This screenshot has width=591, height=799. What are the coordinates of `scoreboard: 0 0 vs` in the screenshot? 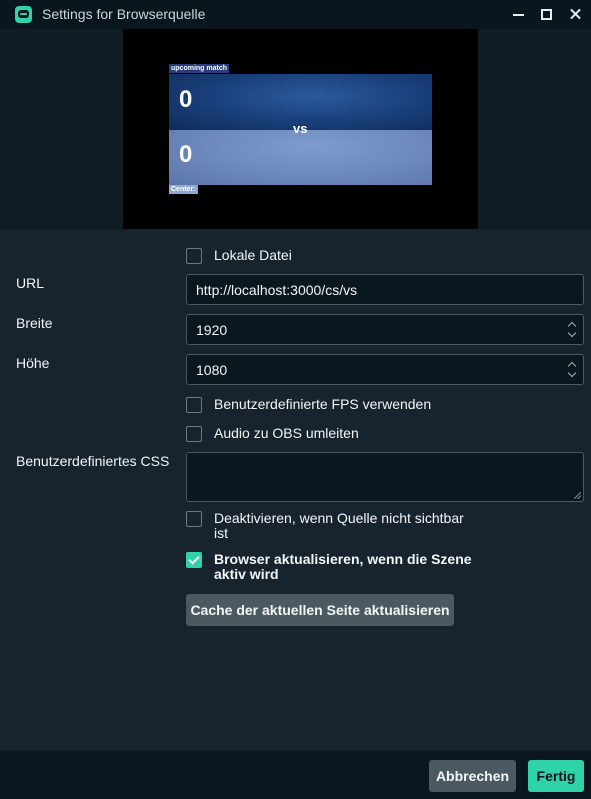 It's located at (300, 129).